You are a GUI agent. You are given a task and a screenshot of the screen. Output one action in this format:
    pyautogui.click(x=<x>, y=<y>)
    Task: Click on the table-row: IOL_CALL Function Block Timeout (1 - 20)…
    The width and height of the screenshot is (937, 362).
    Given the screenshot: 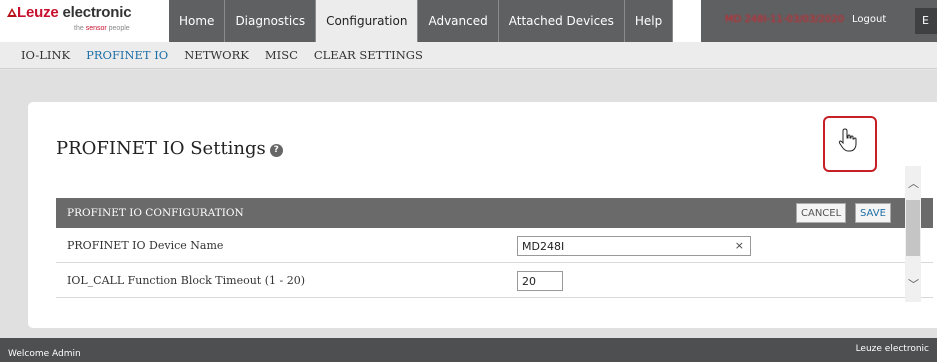 What is the action you would take?
    pyautogui.click(x=494, y=280)
    